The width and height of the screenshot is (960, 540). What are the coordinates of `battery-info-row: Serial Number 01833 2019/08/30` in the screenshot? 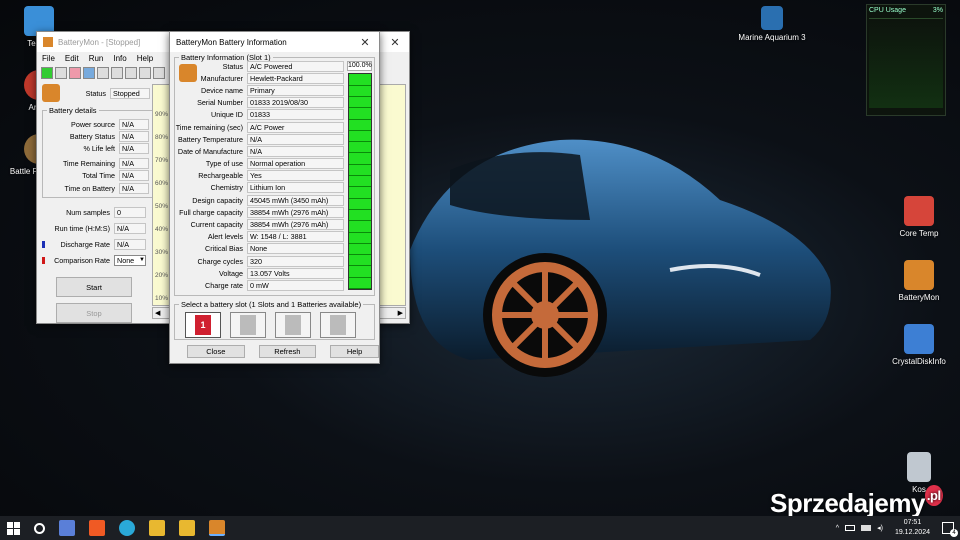 It's located at (259, 103).